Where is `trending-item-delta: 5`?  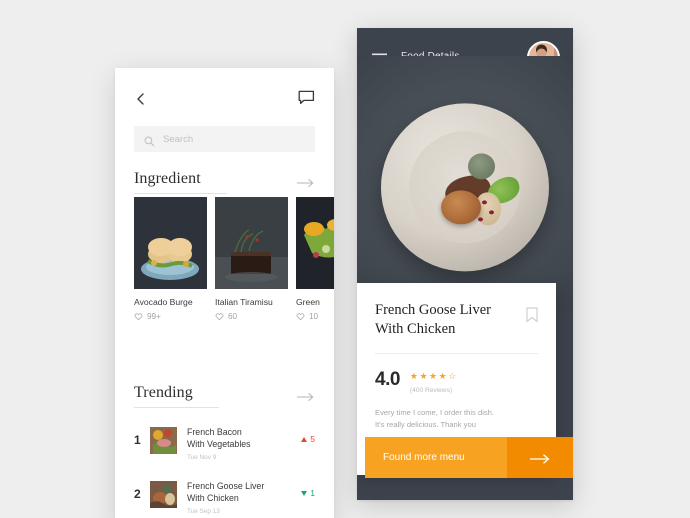 trending-item-delta: 5 is located at coordinates (308, 435).